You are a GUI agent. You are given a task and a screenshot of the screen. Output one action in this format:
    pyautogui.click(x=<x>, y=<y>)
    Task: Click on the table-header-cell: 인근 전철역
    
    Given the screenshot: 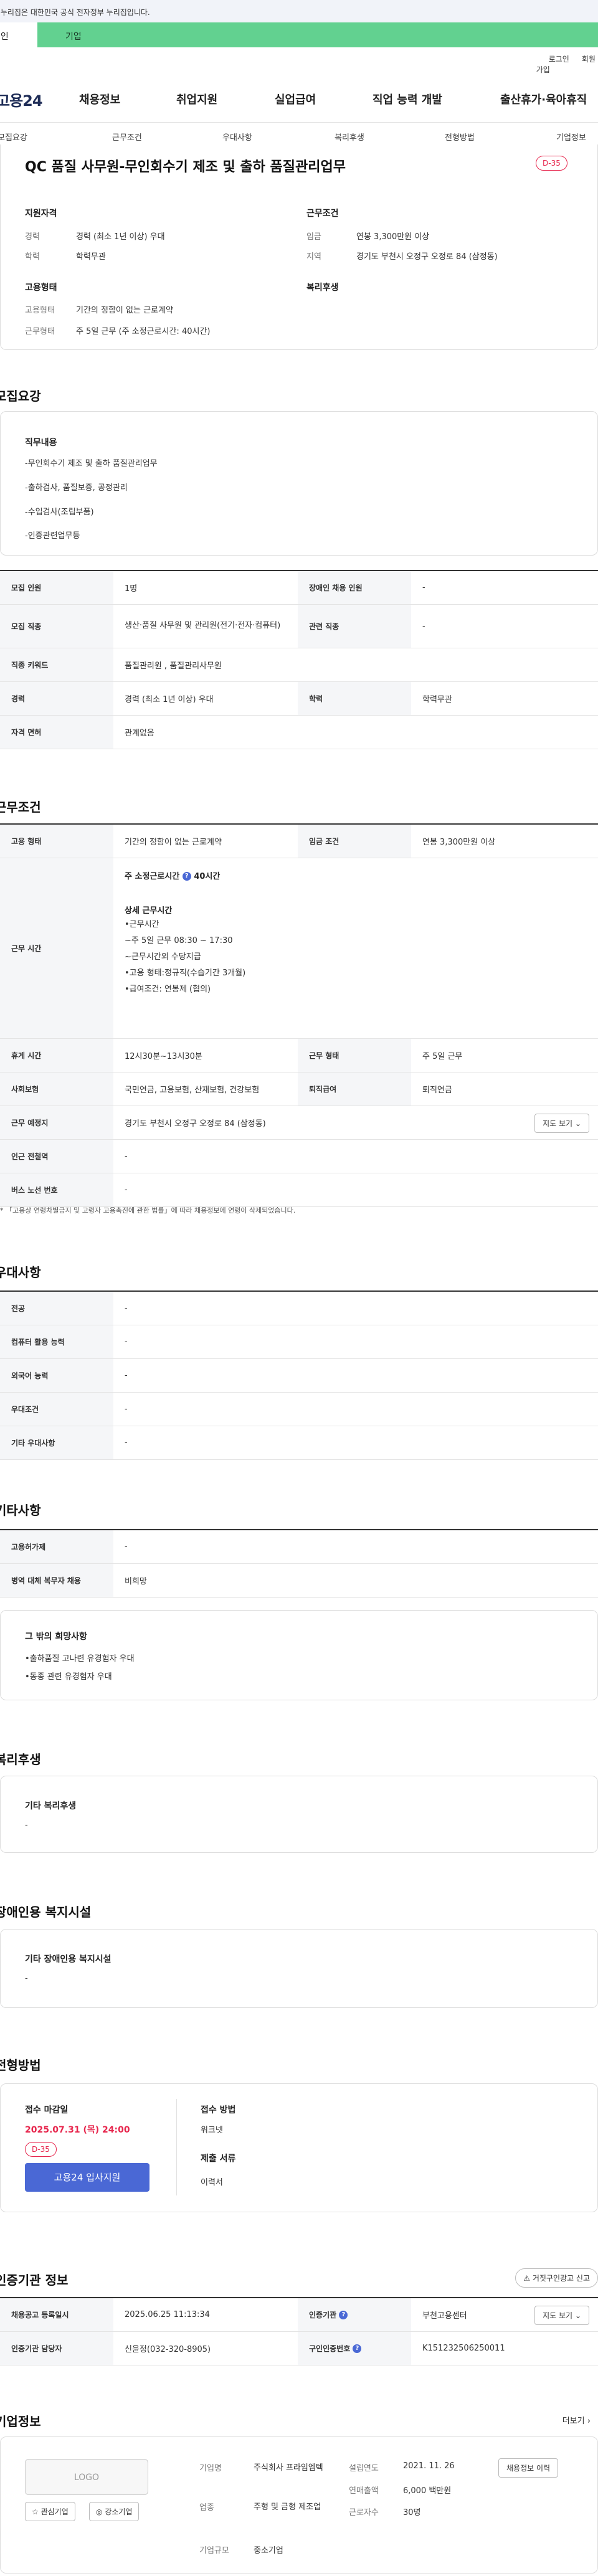 What is the action you would take?
    pyautogui.click(x=57, y=1156)
    